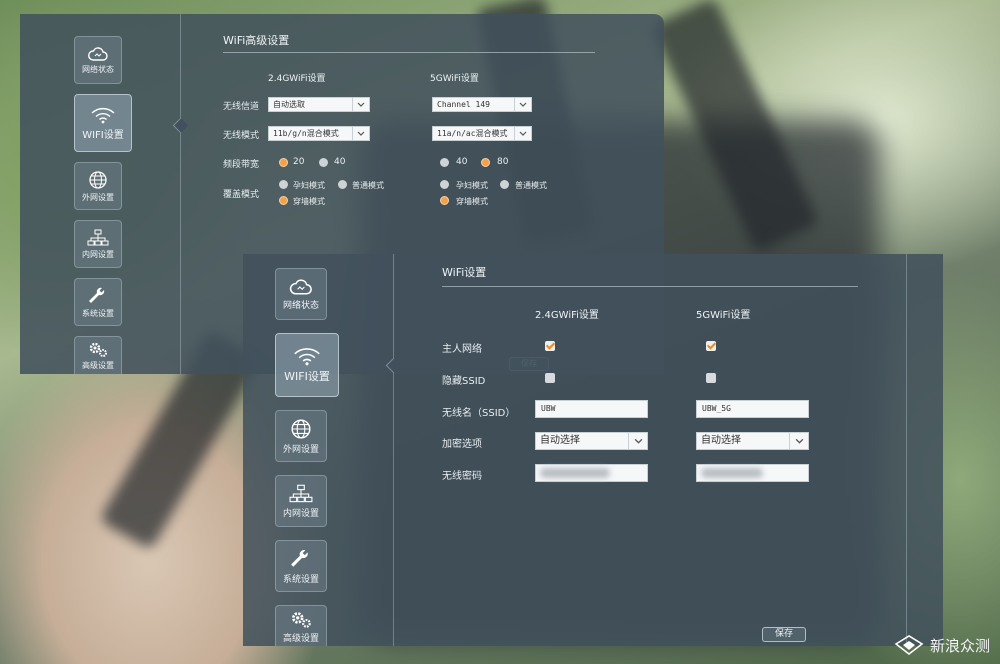 The width and height of the screenshot is (1000, 664). What do you see at coordinates (309, 201) in the screenshot?
I see `coverage-24g-wall-label: 穿墙模式` at bounding box center [309, 201].